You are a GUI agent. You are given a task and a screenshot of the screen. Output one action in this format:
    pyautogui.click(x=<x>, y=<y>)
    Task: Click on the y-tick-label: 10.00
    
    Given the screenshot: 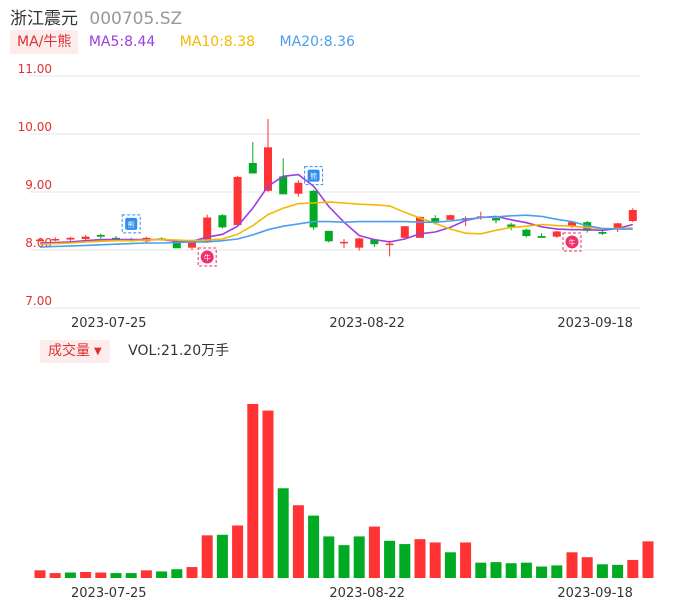 What is the action you would take?
    pyautogui.click(x=35, y=127)
    